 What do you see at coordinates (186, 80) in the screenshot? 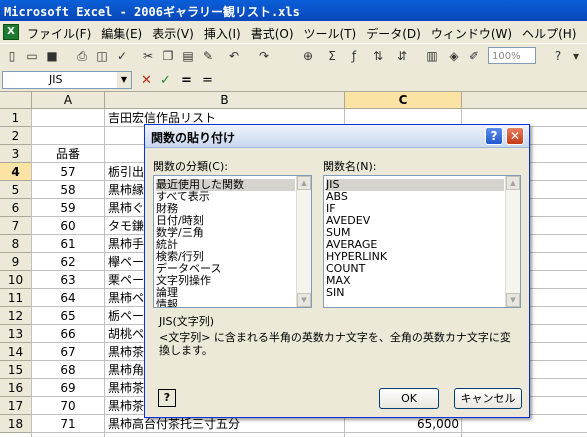
I see `edit-formula-icon: =` at bounding box center [186, 80].